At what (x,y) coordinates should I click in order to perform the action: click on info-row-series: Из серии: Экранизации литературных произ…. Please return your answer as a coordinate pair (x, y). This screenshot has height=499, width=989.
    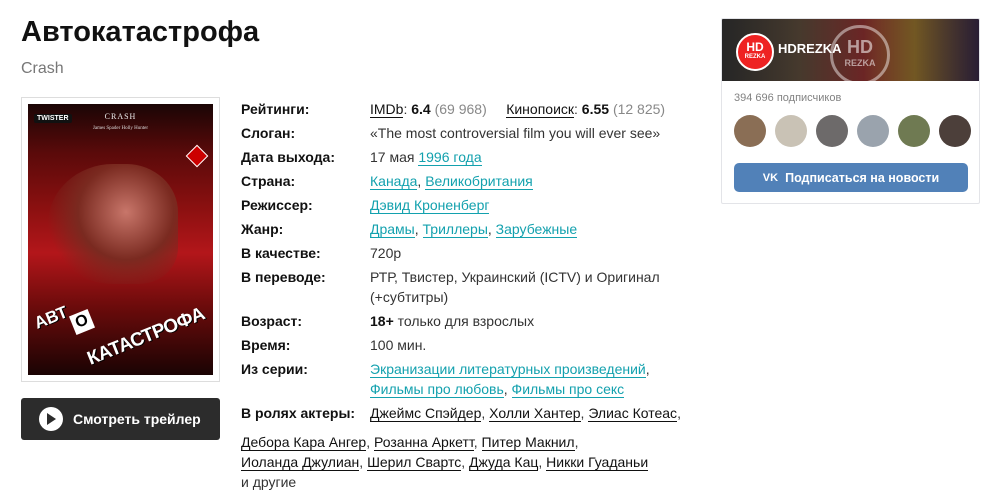
    Looking at the image, I should click on (528, 381).